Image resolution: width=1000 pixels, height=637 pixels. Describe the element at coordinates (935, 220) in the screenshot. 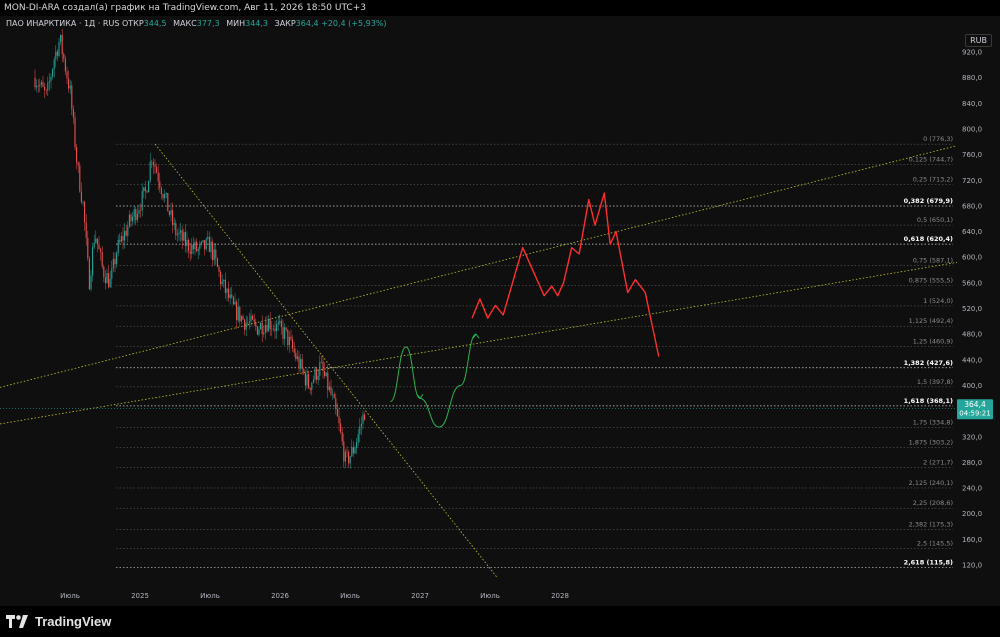

I see `fib-label: 0,5 (650,1)` at that location.